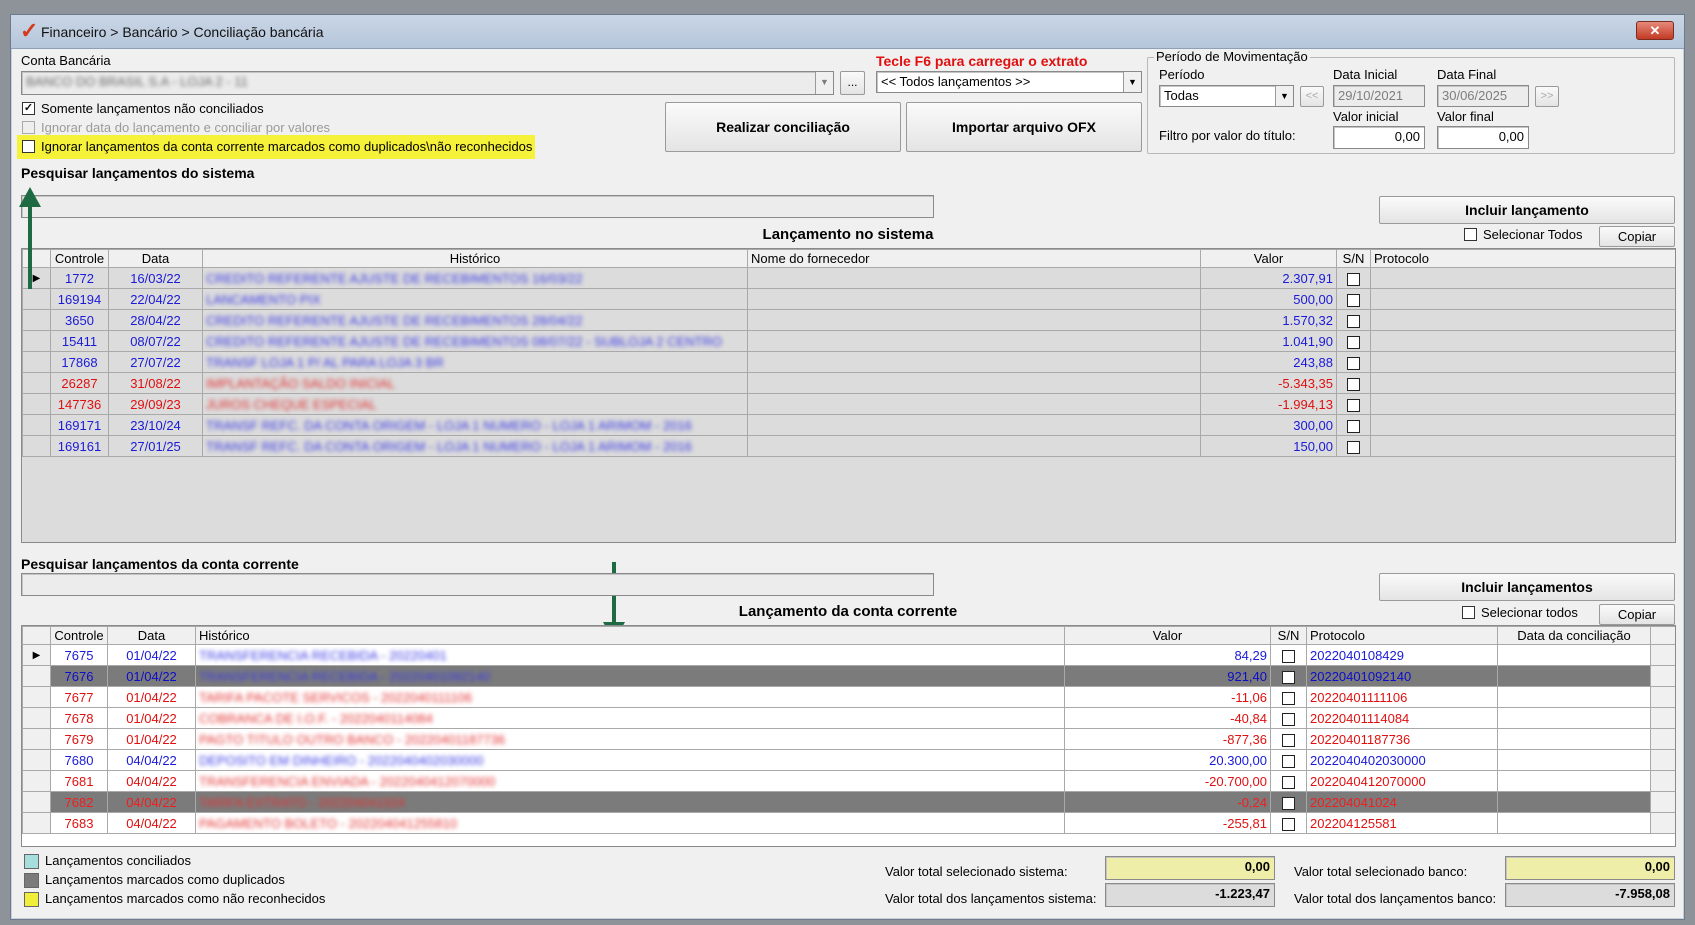 The height and width of the screenshot is (925, 1695). I want to click on conta-copiar-button: Copiar, so click(1637, 614).